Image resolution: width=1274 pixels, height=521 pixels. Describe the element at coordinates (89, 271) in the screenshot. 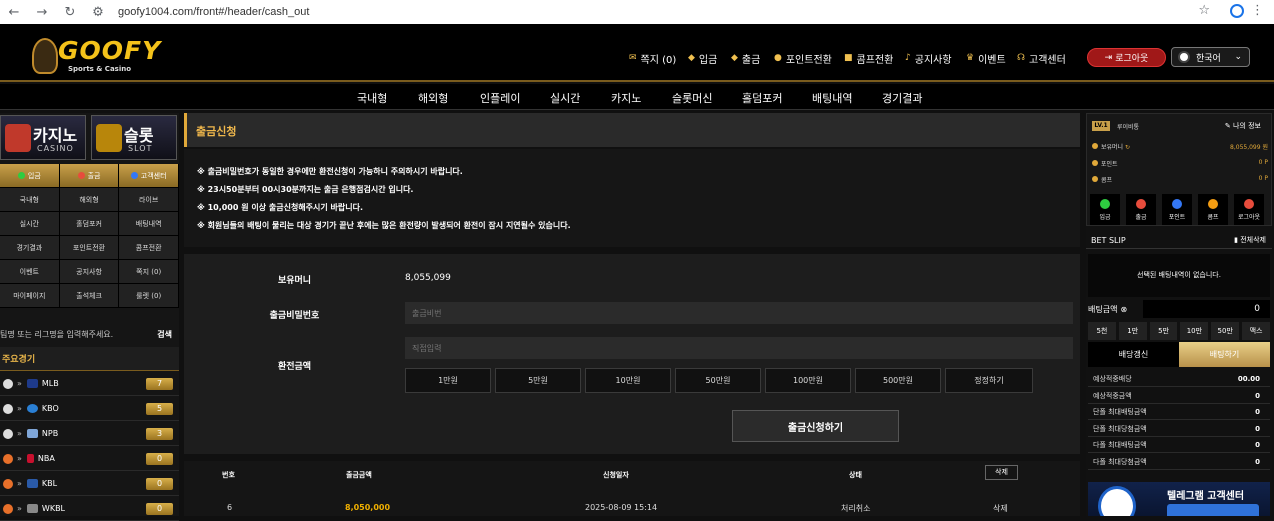

I see `side-menu-item: 공지사항` at that location.